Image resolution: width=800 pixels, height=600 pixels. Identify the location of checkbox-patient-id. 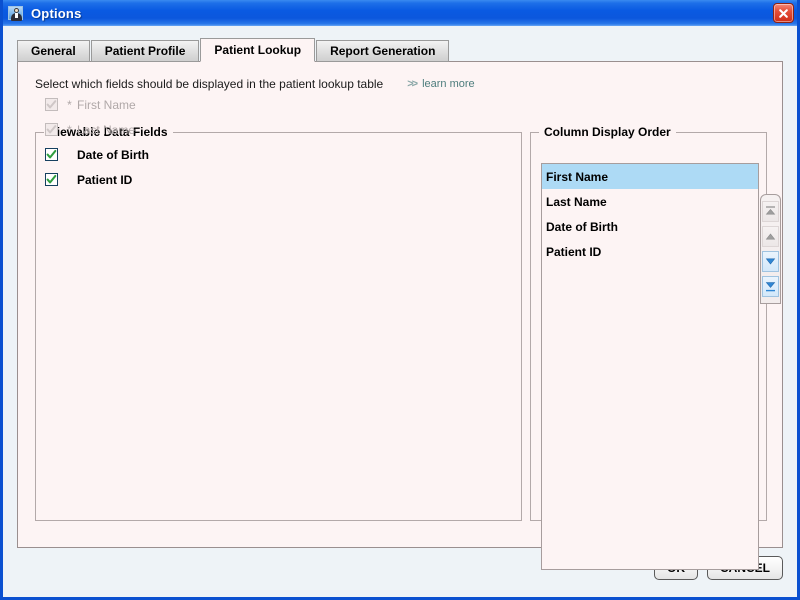
(51, 179).